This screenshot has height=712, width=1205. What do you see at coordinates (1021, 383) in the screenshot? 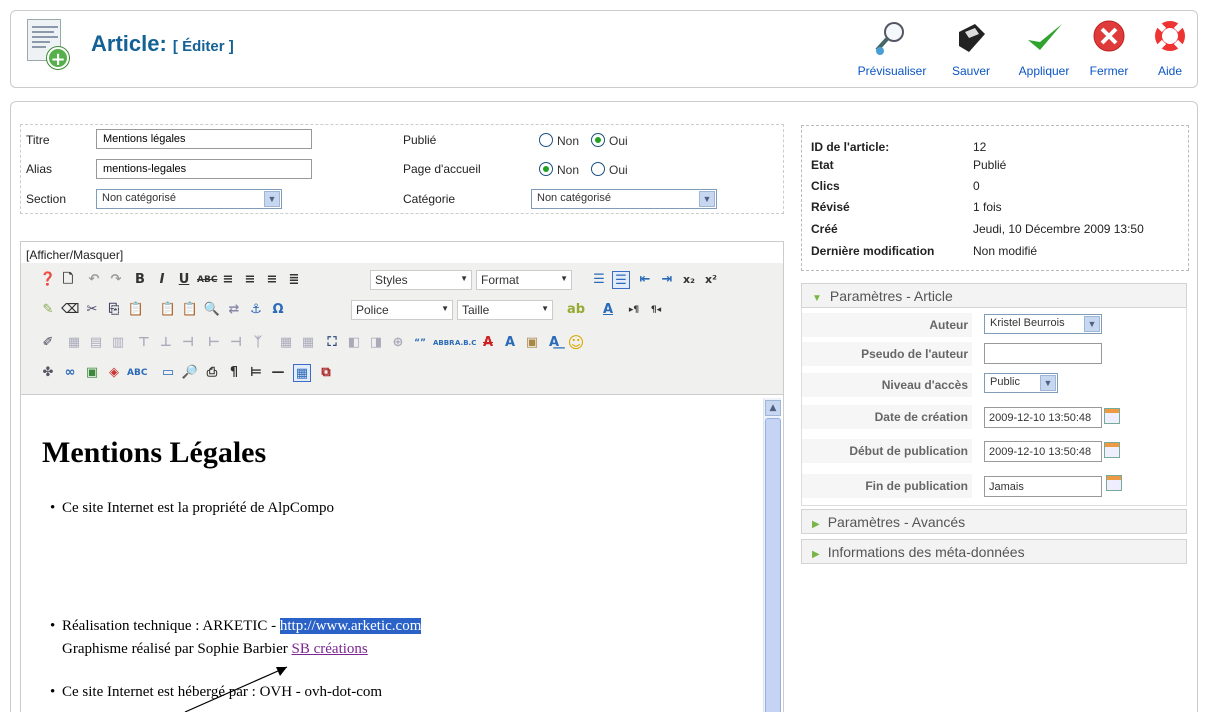
I see `access-select: Public ▼` at bounding box center [1021, 383].